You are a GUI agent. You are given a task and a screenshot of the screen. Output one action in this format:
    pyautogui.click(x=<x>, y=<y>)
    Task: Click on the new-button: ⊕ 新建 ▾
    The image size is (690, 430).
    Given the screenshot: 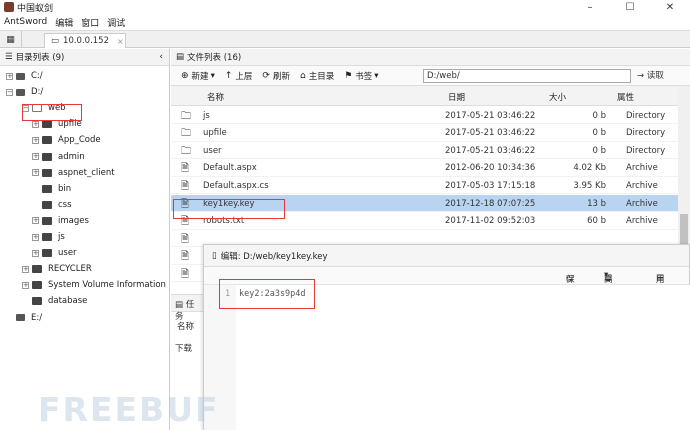 What is the action you would take?
    pyautogui.click(x=198, y=76)
    